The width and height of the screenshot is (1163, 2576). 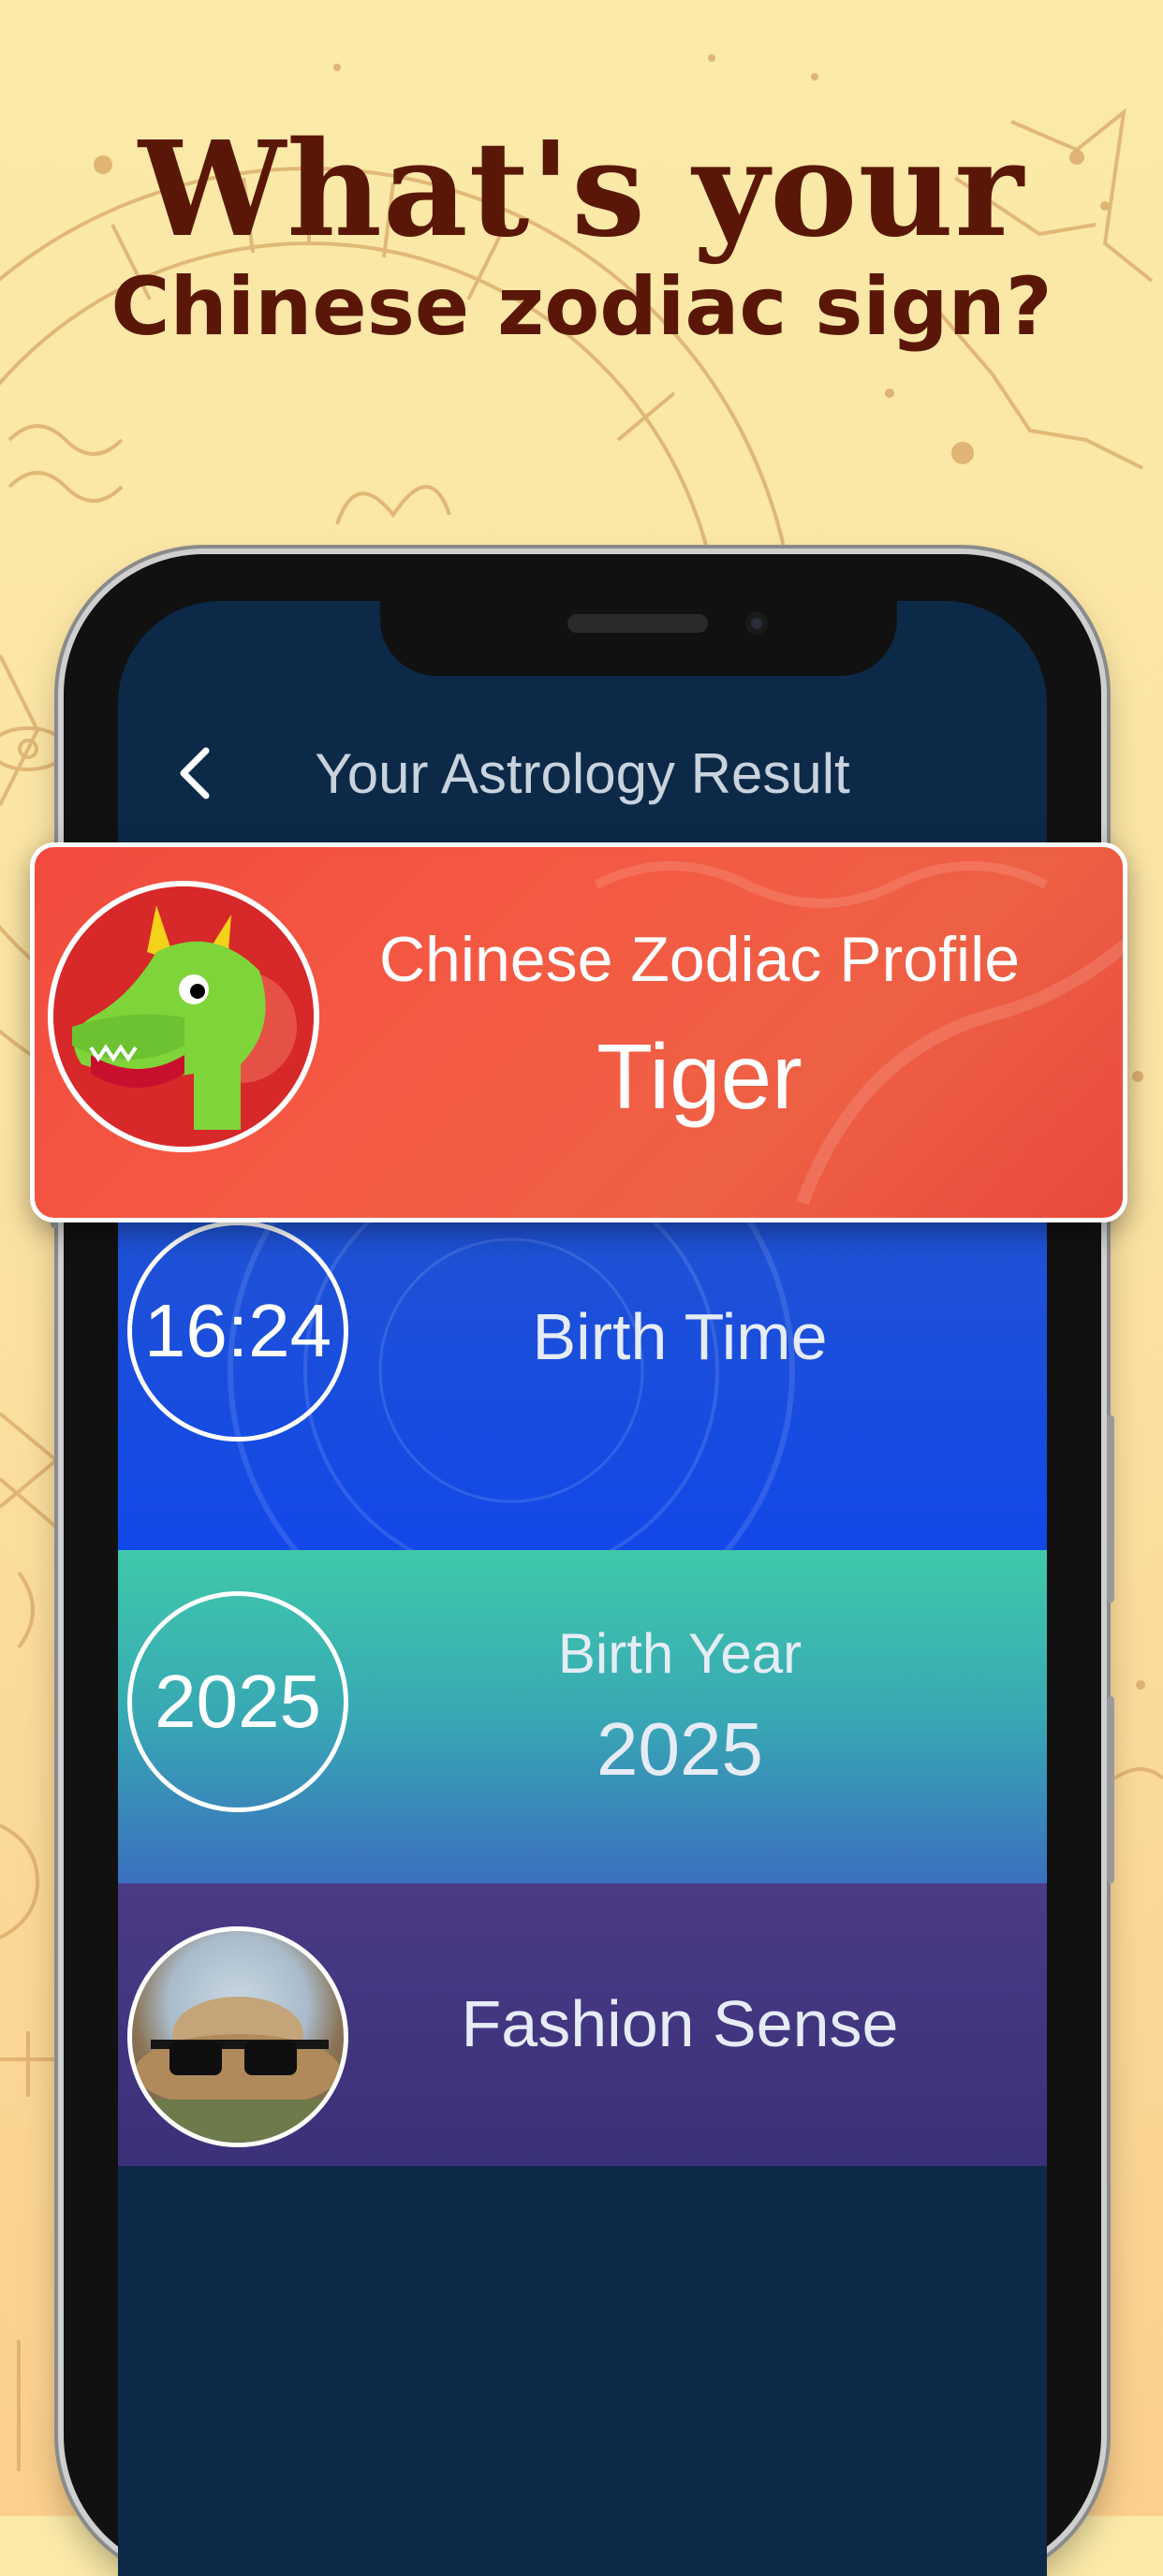 I want to click on phone-notch, so click(x=639, y=638).